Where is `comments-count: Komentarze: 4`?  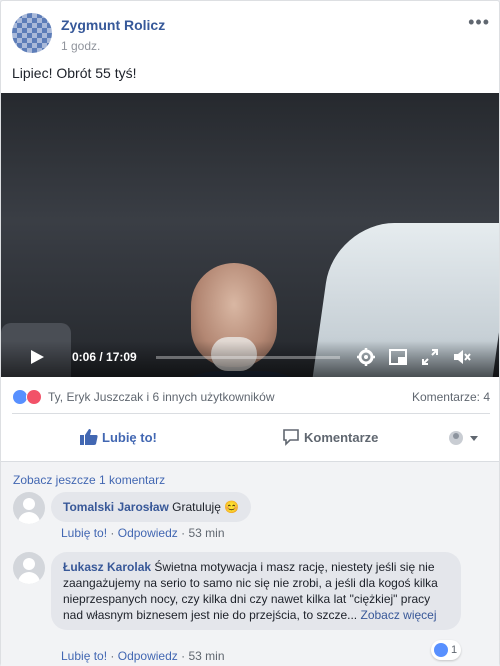 comments-count: Komentarze: 4 is located at coordinates (451, 397).